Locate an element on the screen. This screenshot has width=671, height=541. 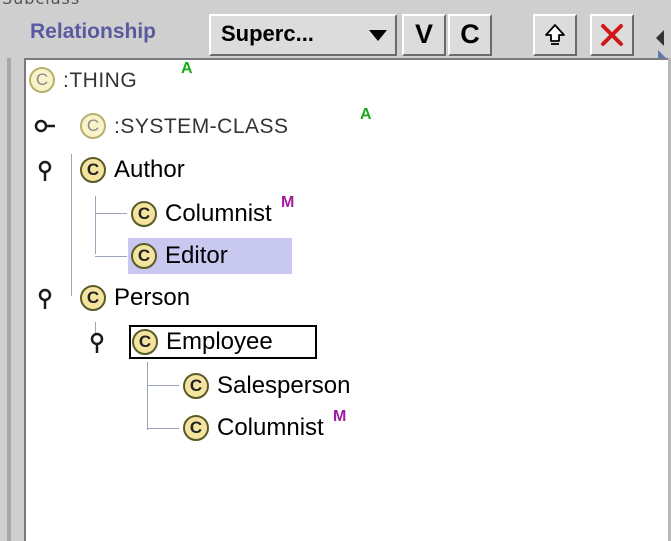
tree-node-label: Author is located at coordinates (149, 169).